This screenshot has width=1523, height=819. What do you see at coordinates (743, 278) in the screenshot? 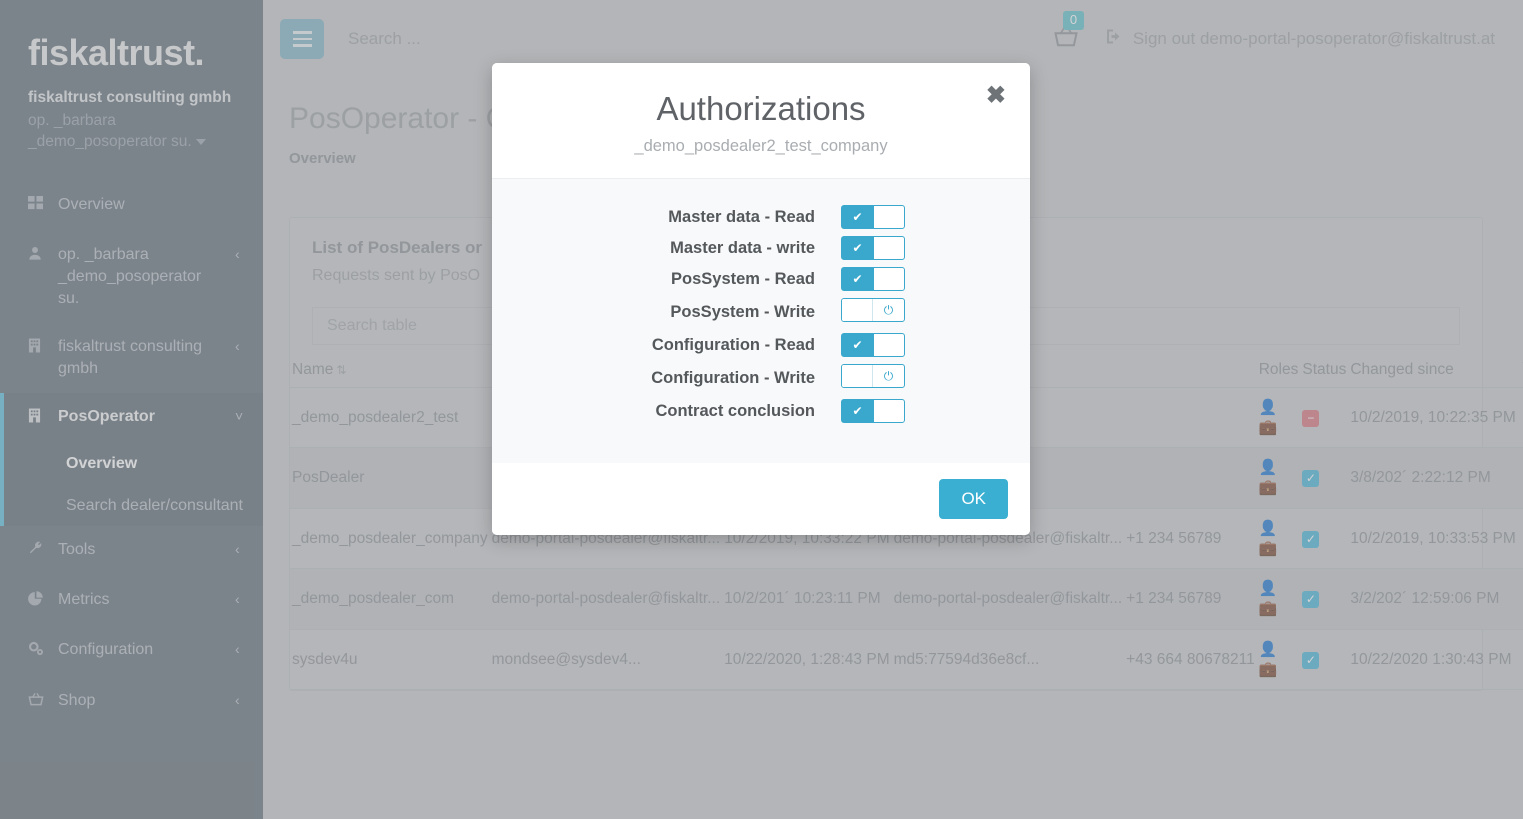
I see `authorization-label: PosSystem - Read` at bounding box center [743, 278].